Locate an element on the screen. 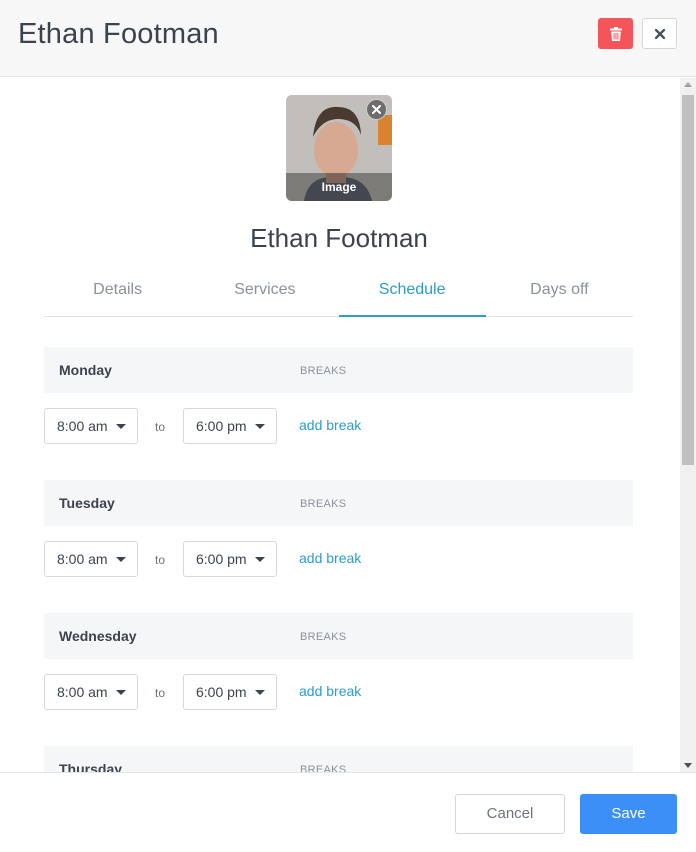  trash-icon is located at coordinates (615, 33).